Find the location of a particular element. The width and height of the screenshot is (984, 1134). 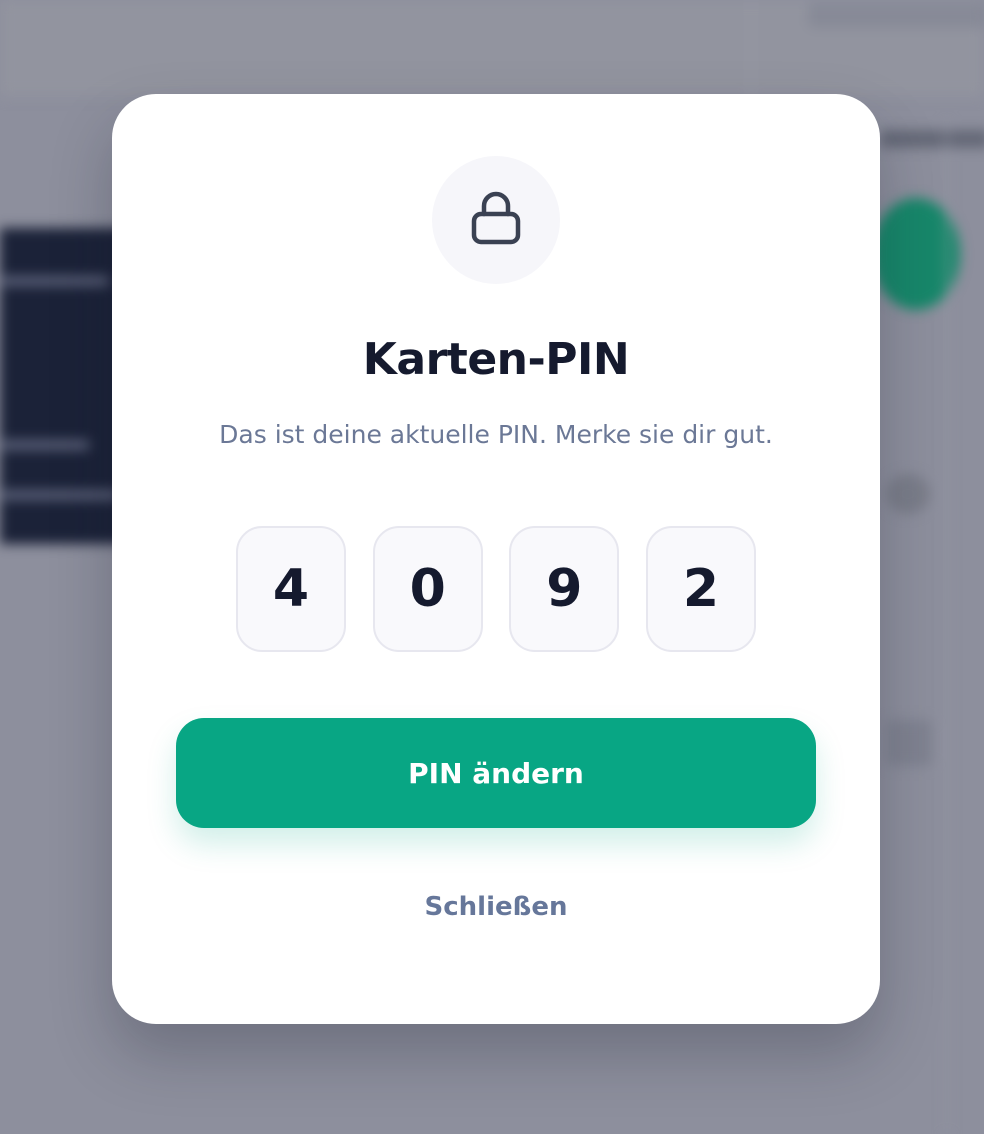

background-header-text is located at coordinates (896, 15).